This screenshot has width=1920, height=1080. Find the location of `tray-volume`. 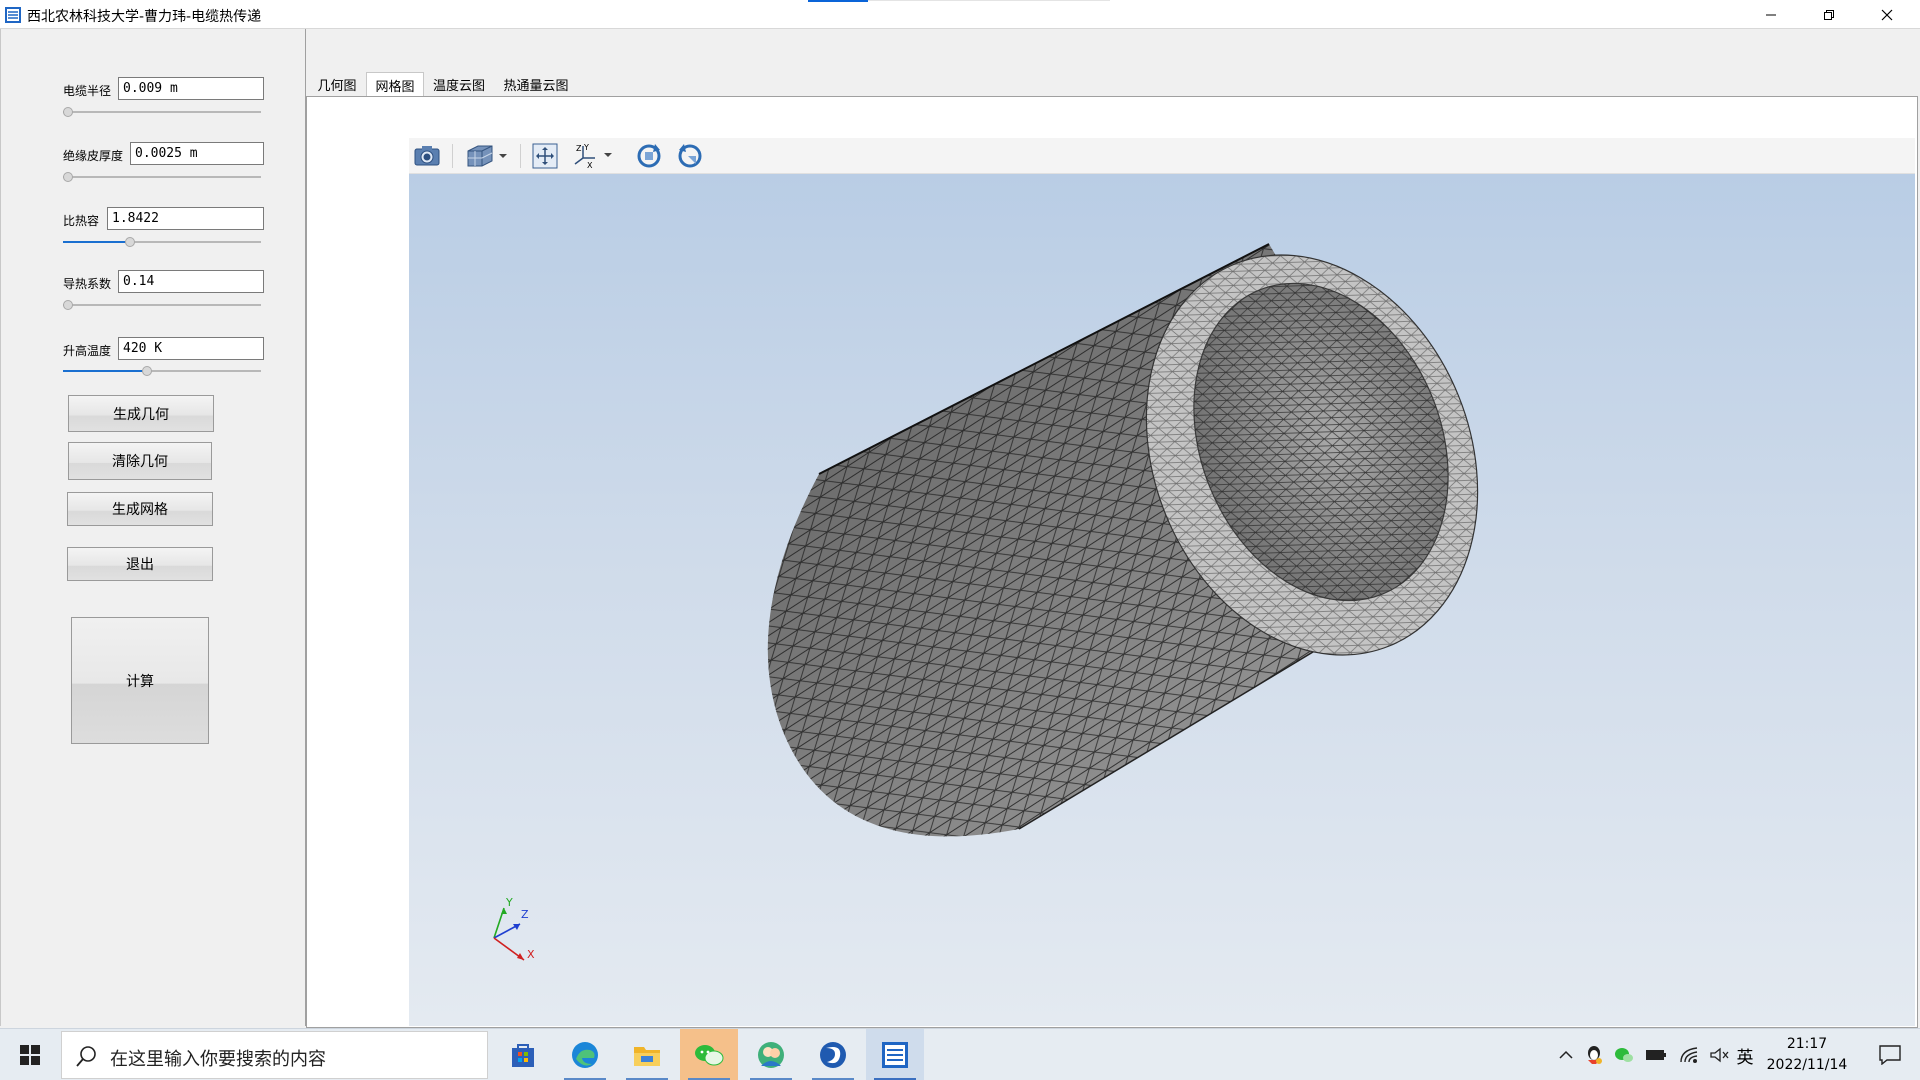

tray-volume is located at coordinates (1719, 1054).